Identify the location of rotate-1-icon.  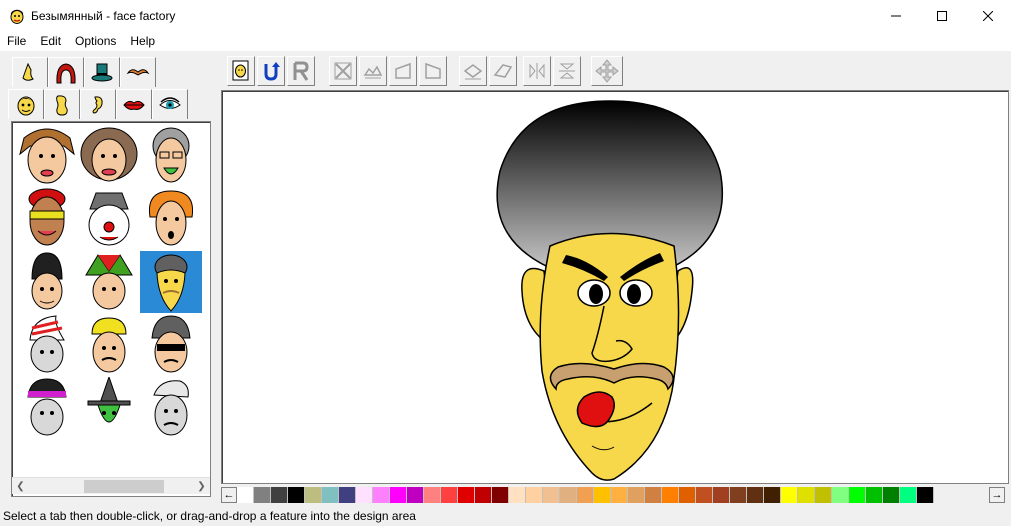
(473, 72).